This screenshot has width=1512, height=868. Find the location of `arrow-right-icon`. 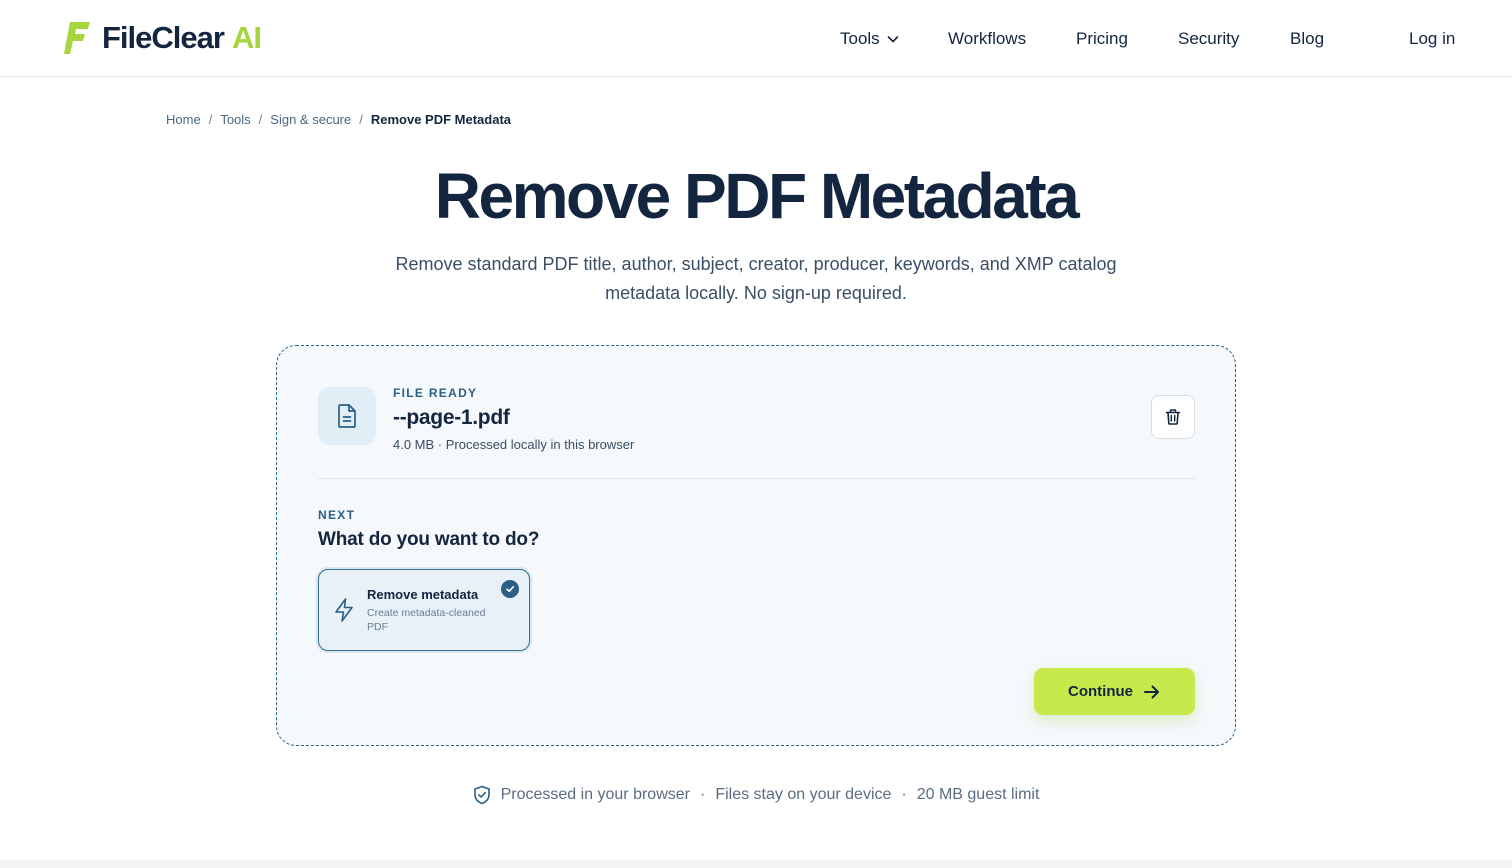

arrow-right-icon is located at coordinates (1151, 691).